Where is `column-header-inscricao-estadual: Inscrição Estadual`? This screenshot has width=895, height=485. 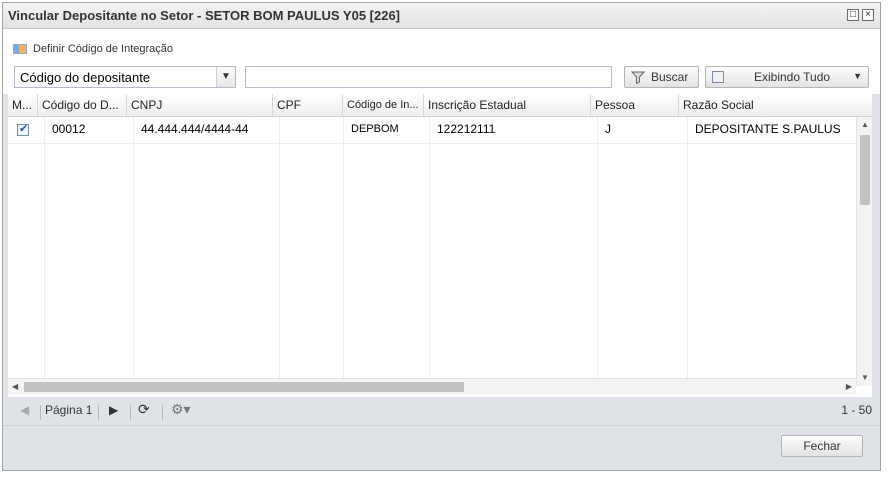
column-header-inscricao-estadual: Inscrição Estadual is located at coordinates (507, 105).